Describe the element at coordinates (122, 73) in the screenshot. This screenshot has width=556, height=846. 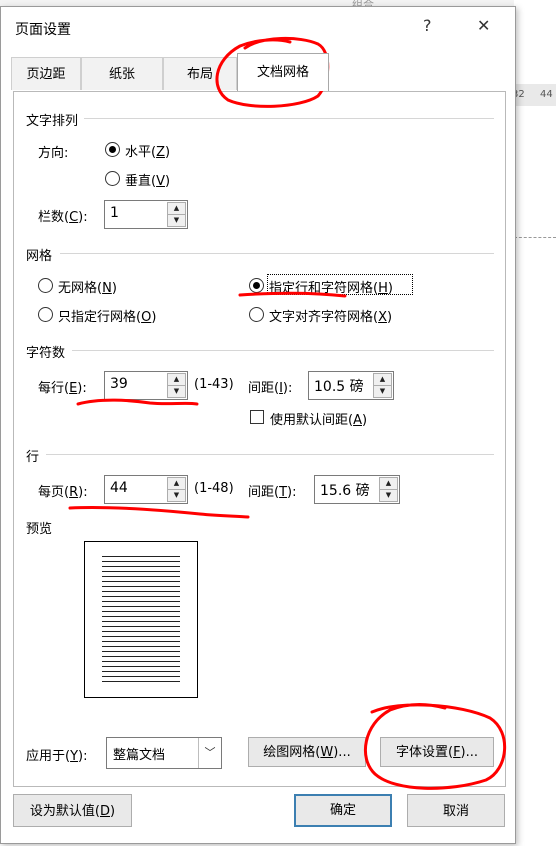
I see `tab-paper: 纸张` at that location.